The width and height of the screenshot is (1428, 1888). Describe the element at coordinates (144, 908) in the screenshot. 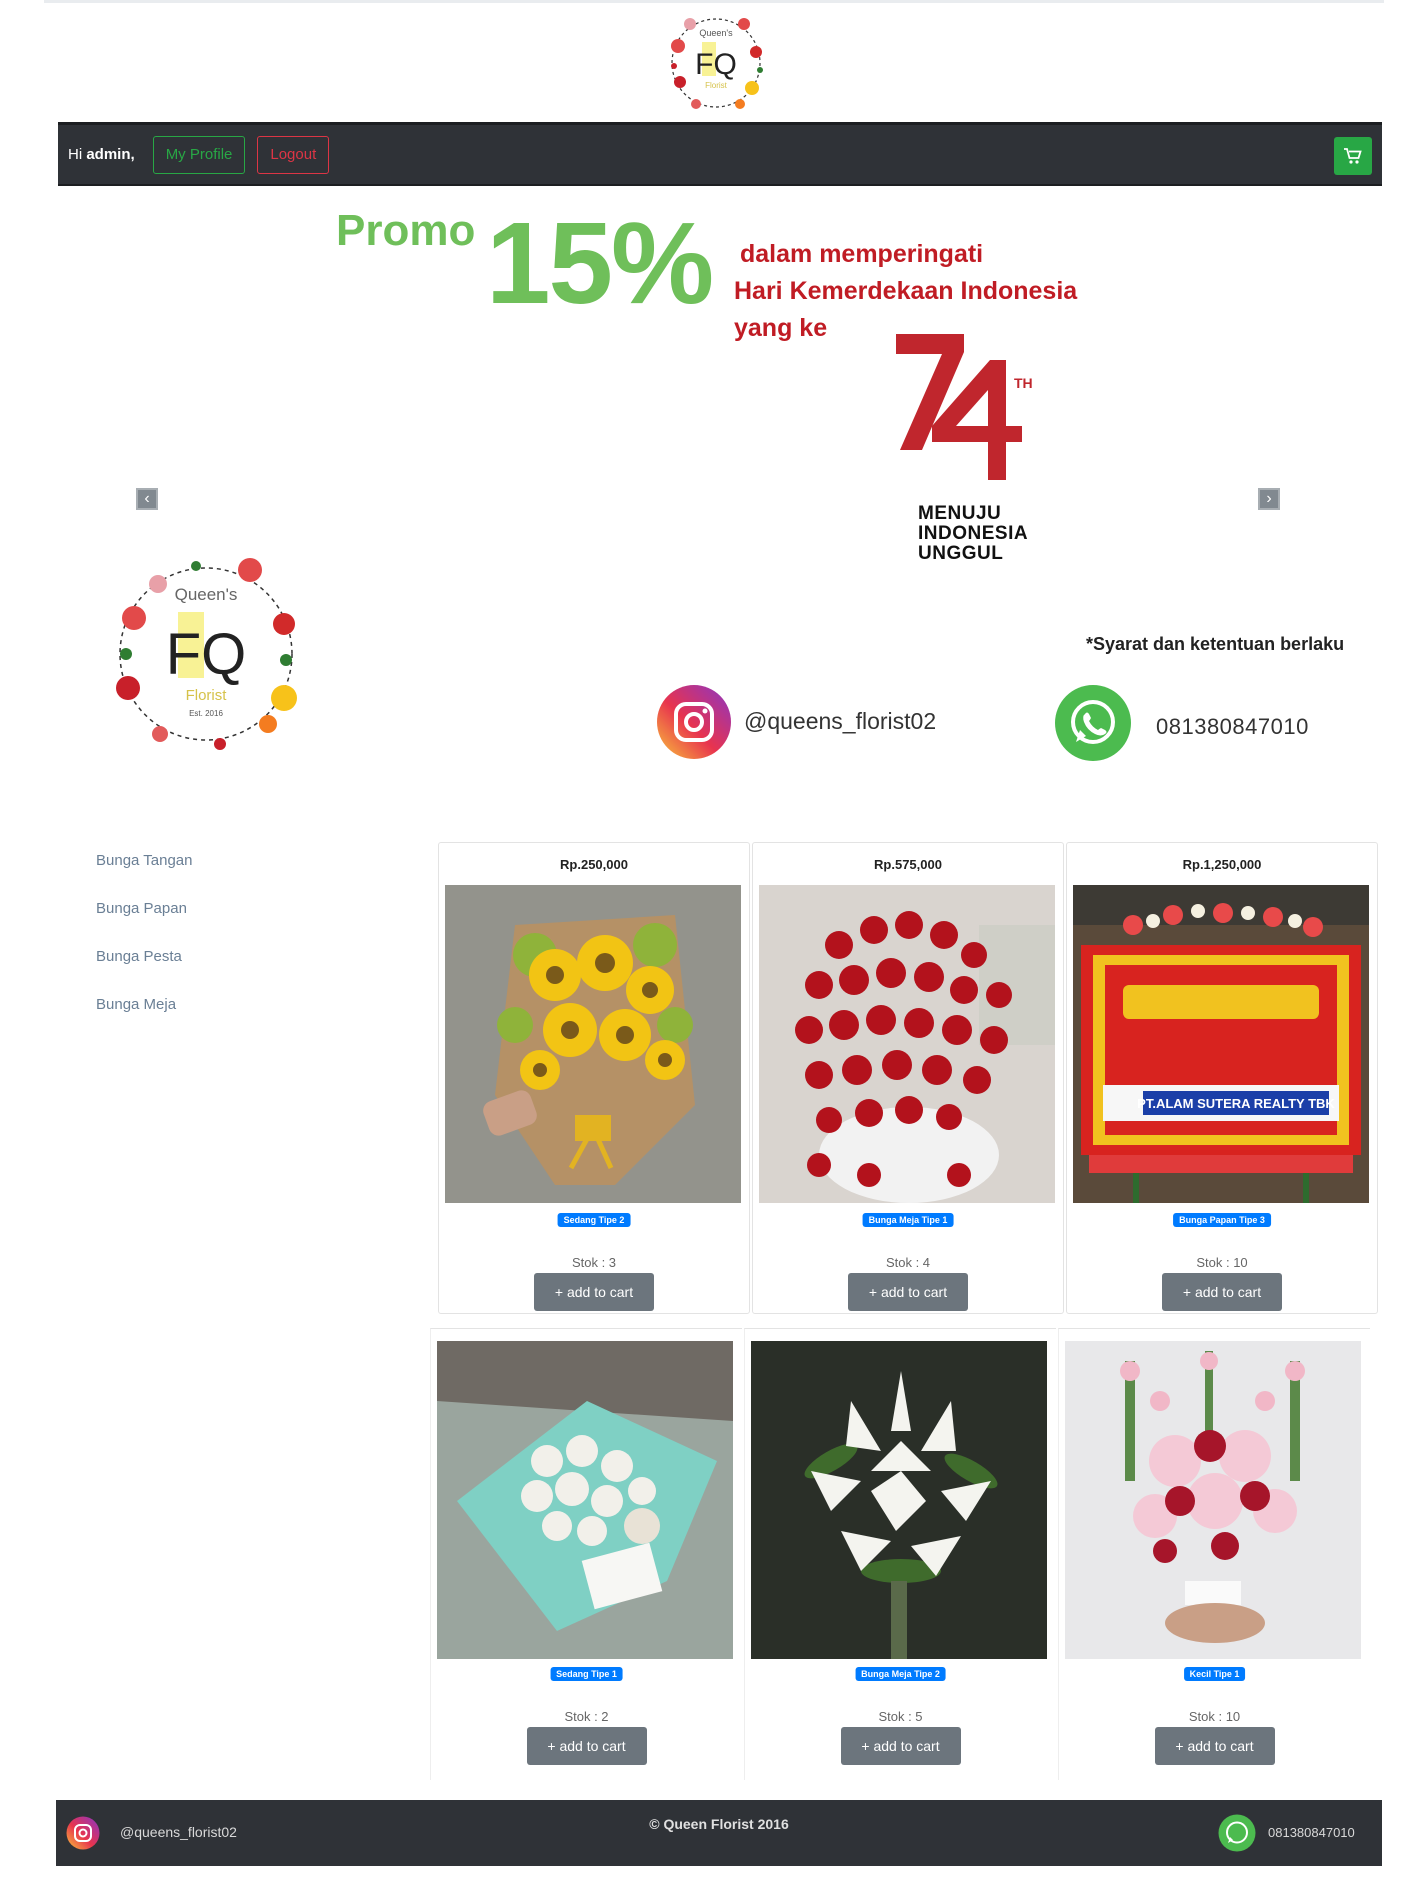

I see `sidebar-item-bunga-papan: Bunga Papan` at that location.